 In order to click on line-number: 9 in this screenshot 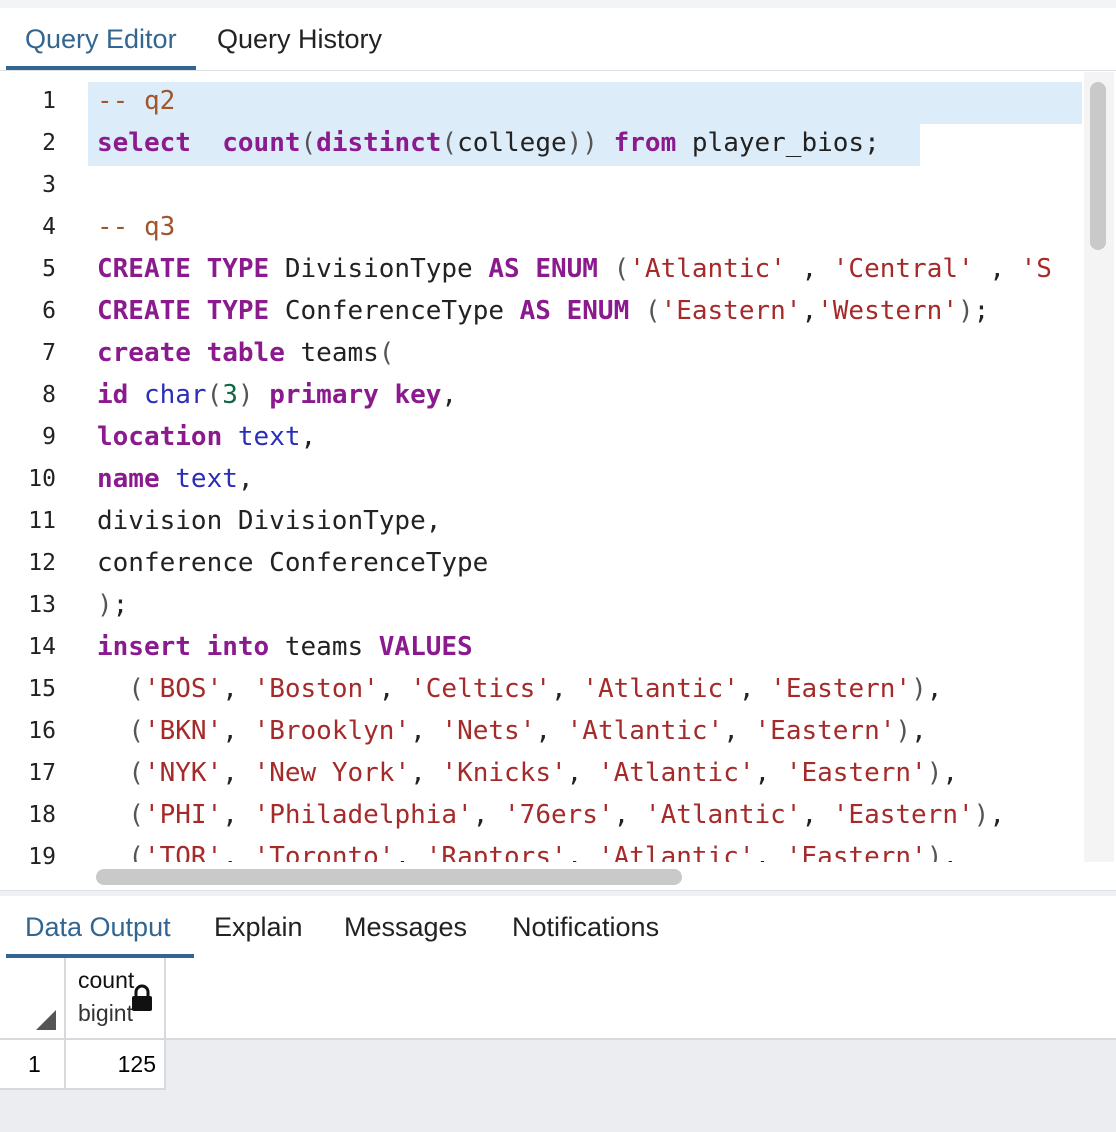, I will do `click(49, 437)`.